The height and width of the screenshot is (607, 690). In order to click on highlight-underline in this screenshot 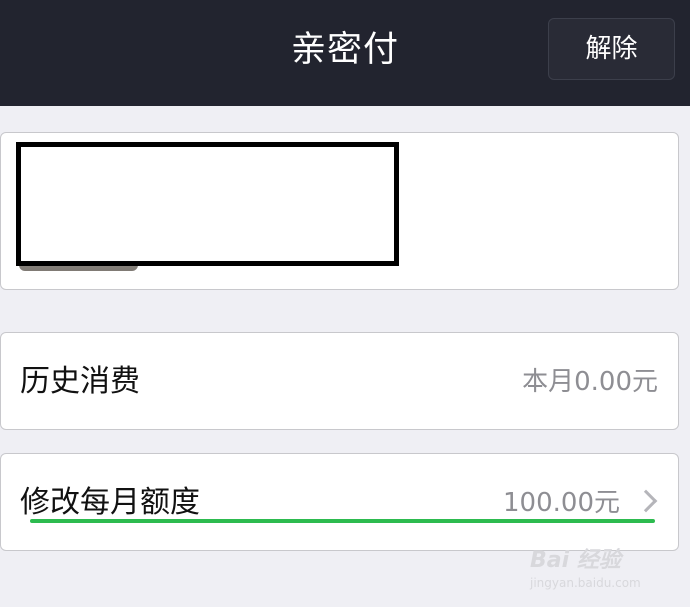, I will do `click(342, 521)`.